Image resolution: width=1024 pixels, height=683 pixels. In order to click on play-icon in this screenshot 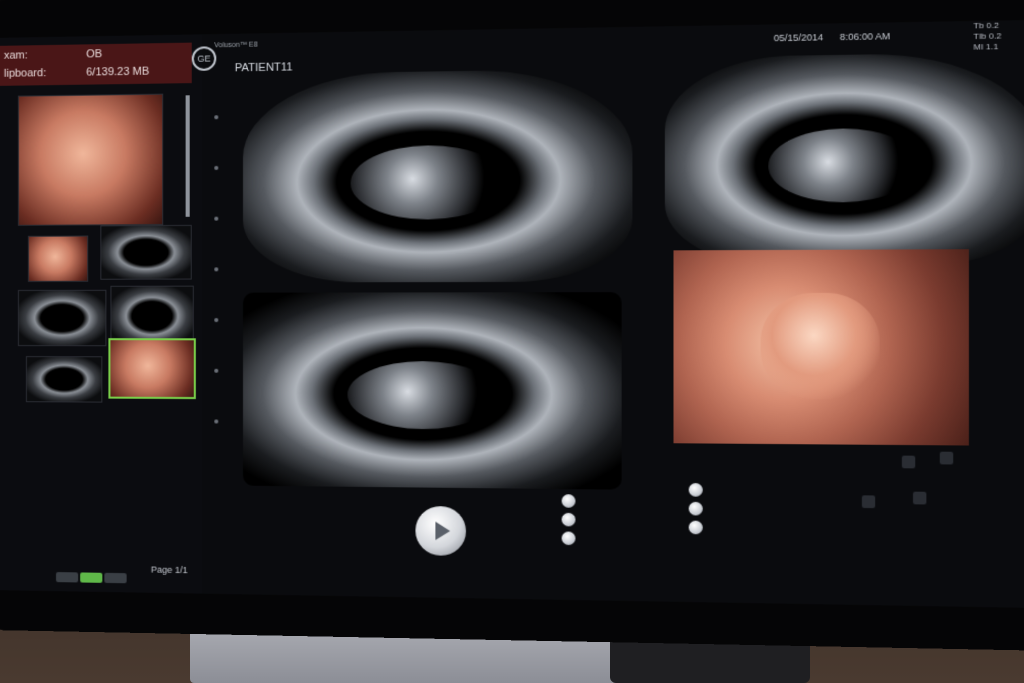, I will do `click(443, 531)`.